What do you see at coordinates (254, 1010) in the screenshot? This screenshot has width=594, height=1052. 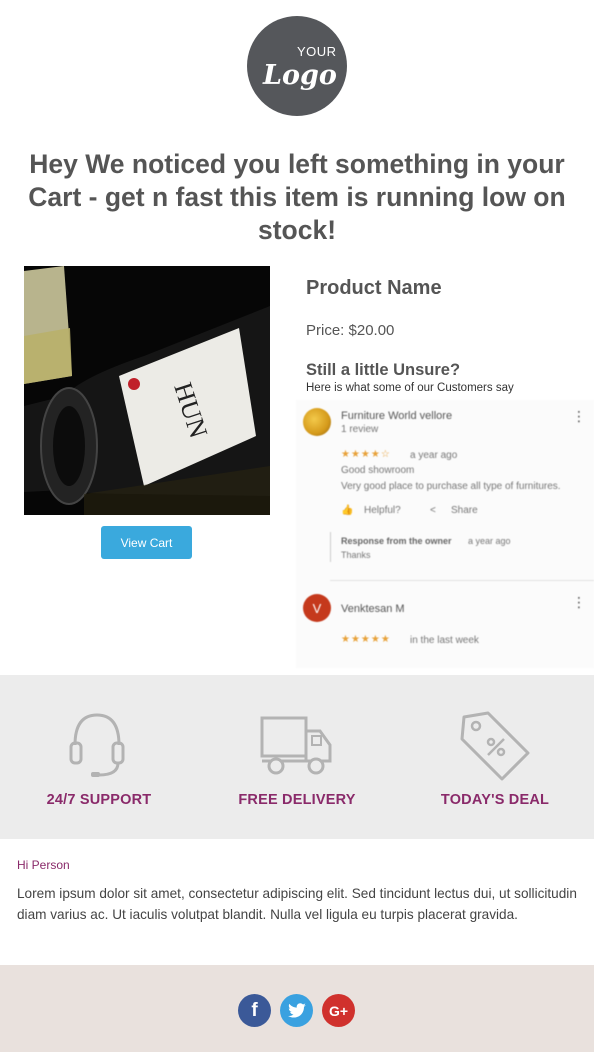 I see `facebook-icon: f` at bounding box center [254, 1010].